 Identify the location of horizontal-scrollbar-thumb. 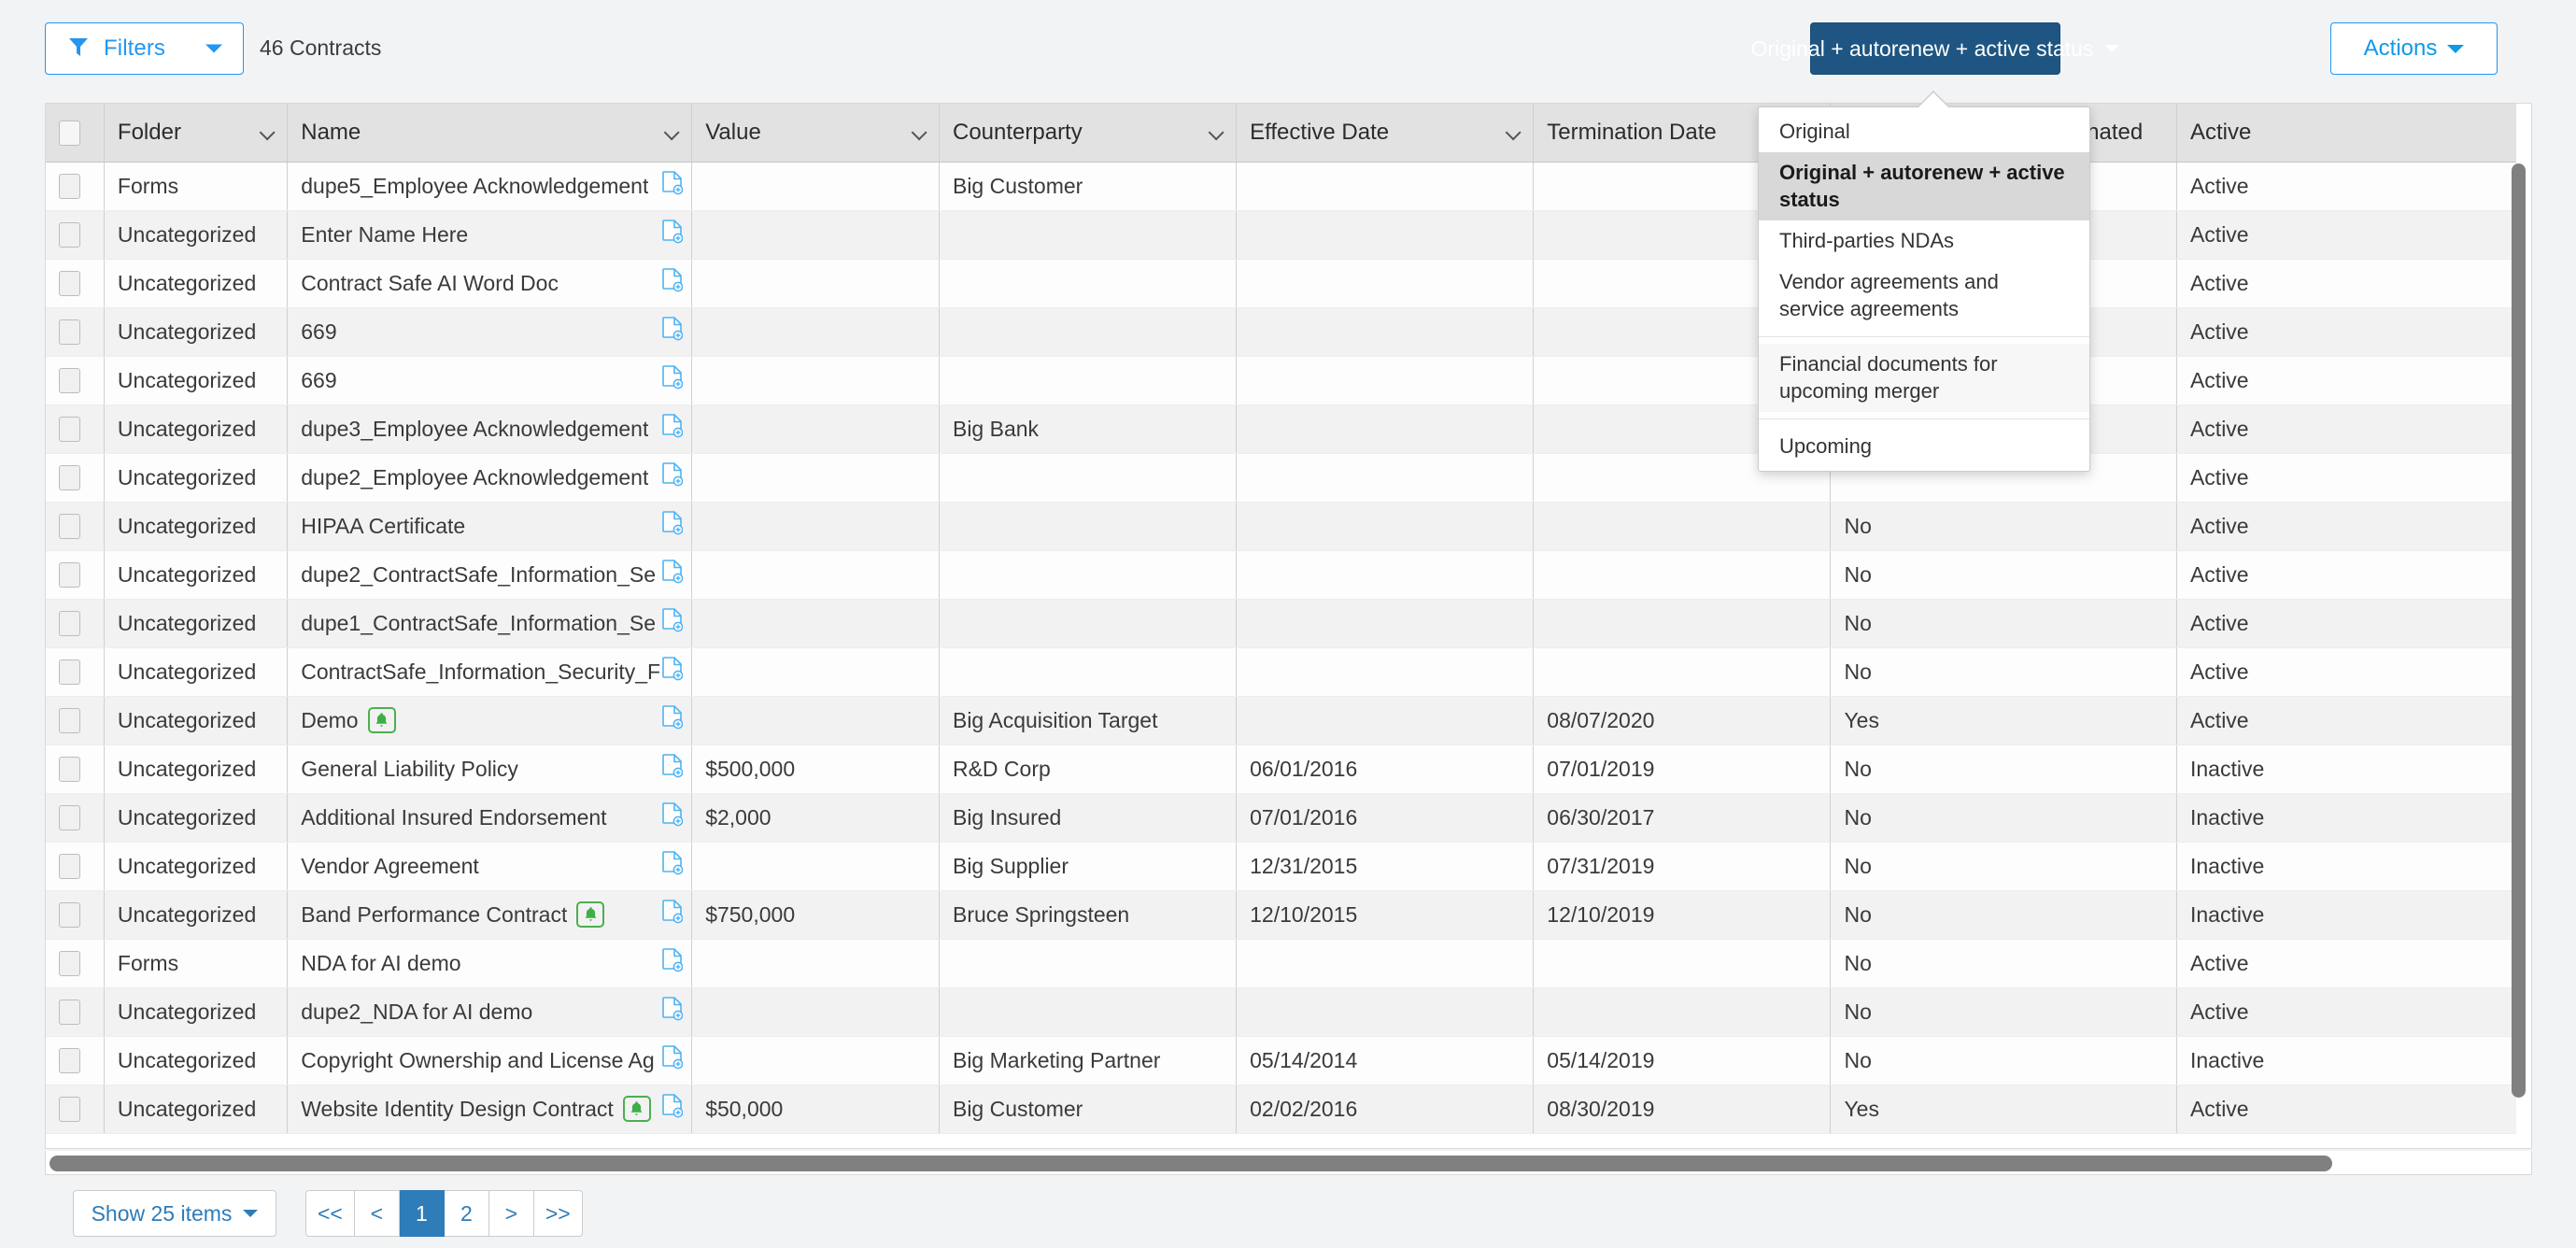
(1191, 1164).